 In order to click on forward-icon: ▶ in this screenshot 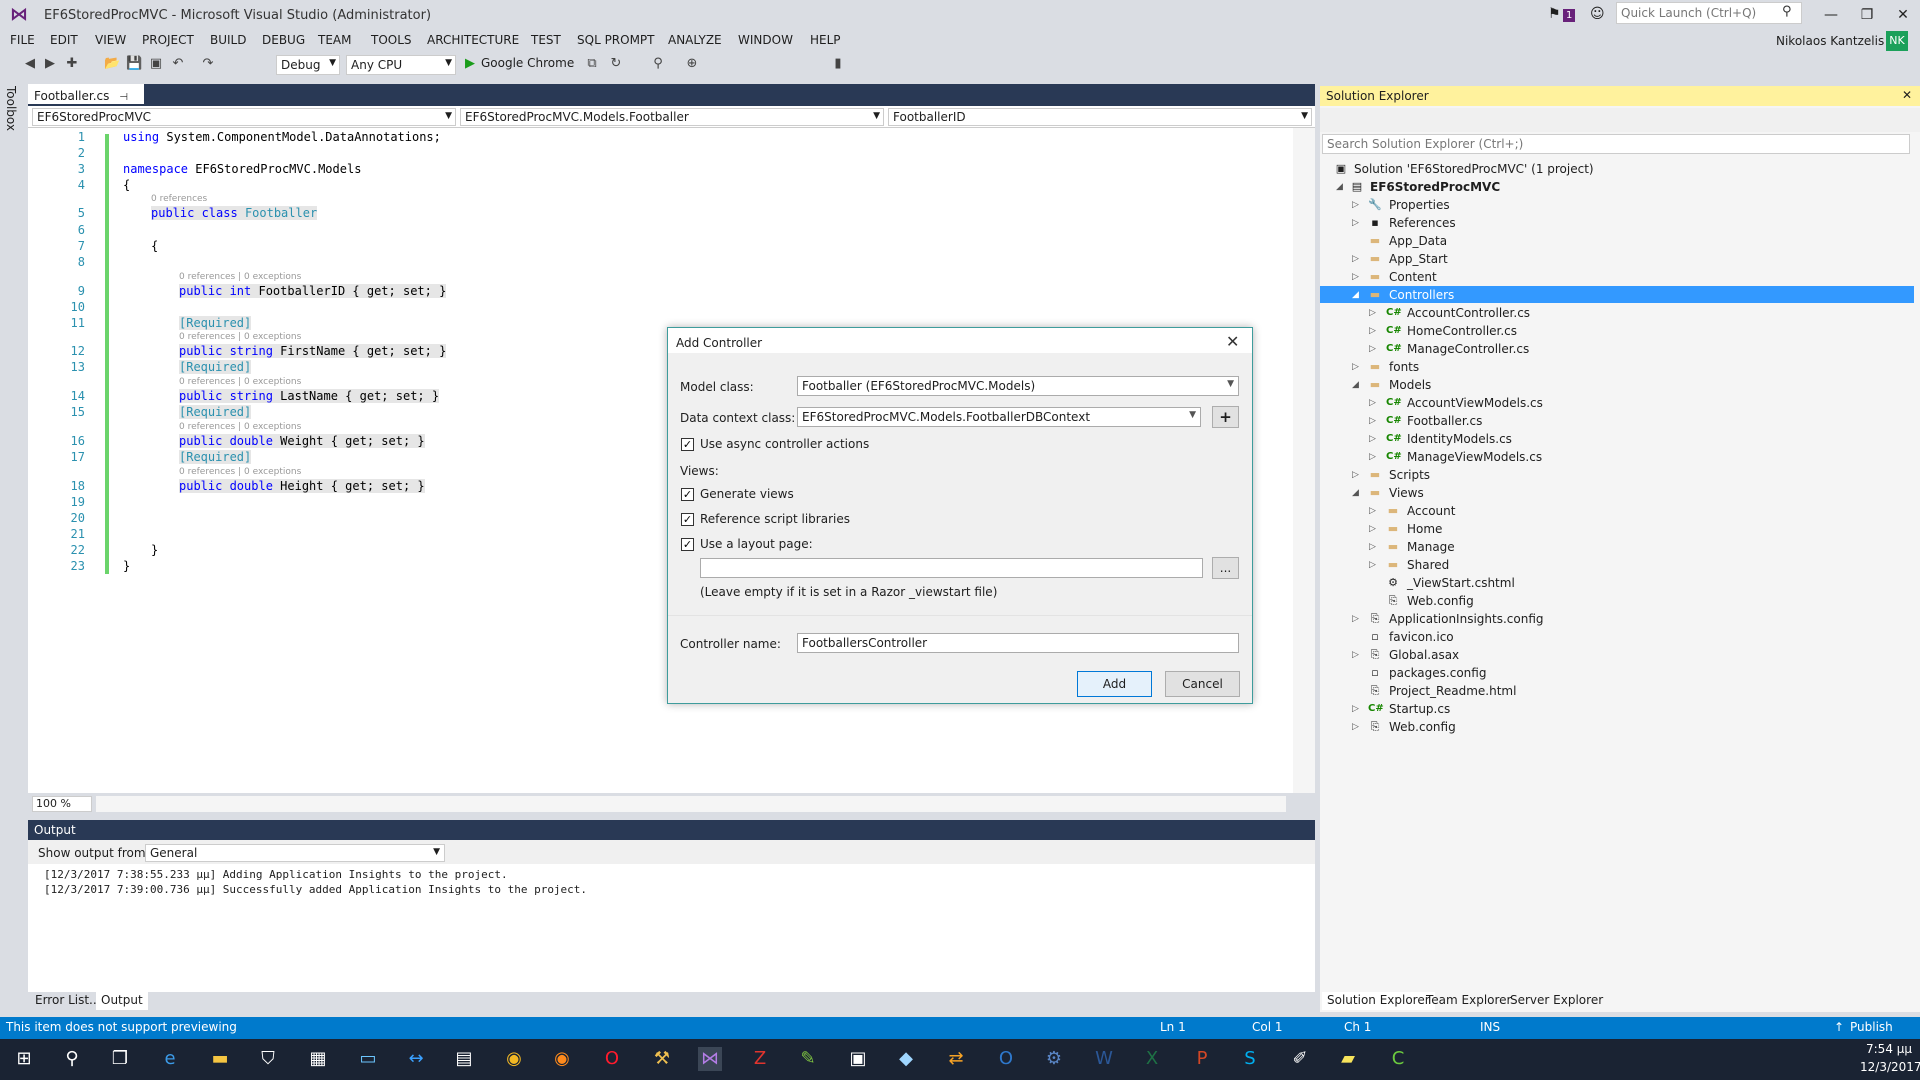, I will do `click(50, 63)`.